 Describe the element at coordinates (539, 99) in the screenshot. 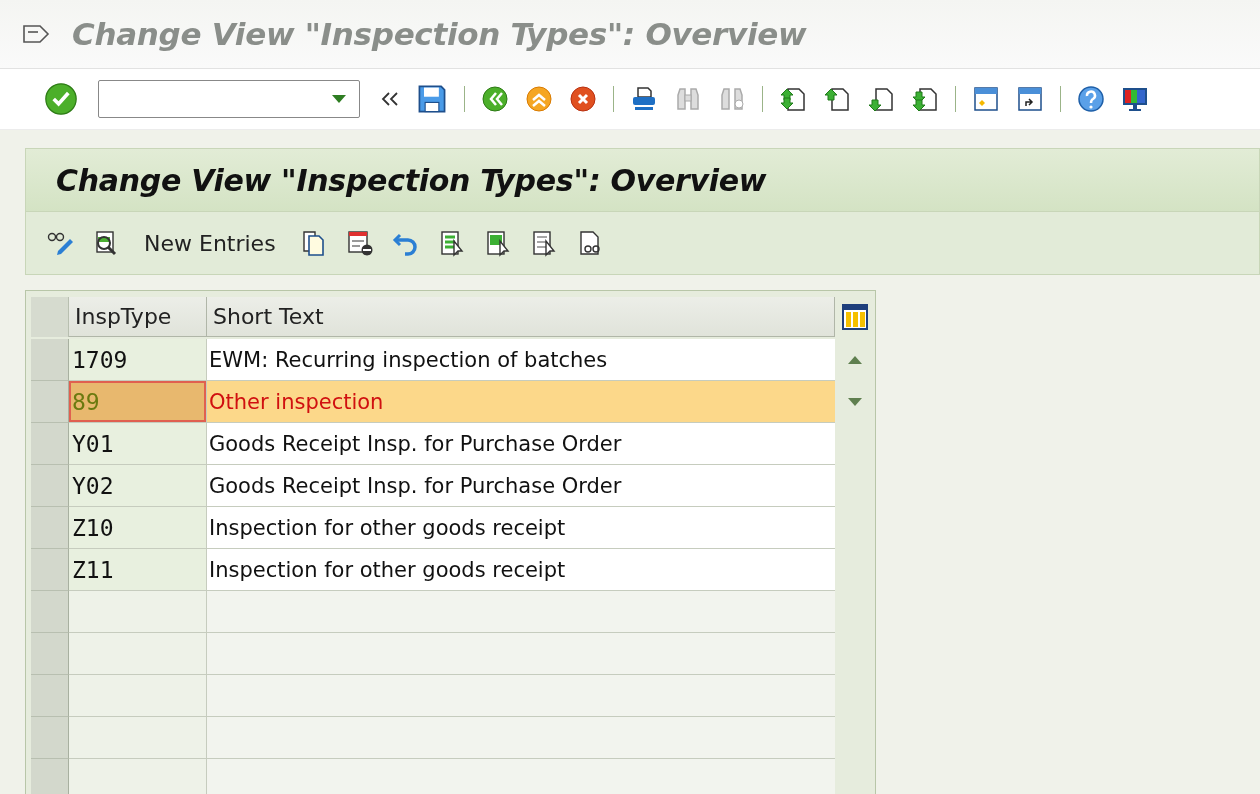

I see `exit-icon` at that location.